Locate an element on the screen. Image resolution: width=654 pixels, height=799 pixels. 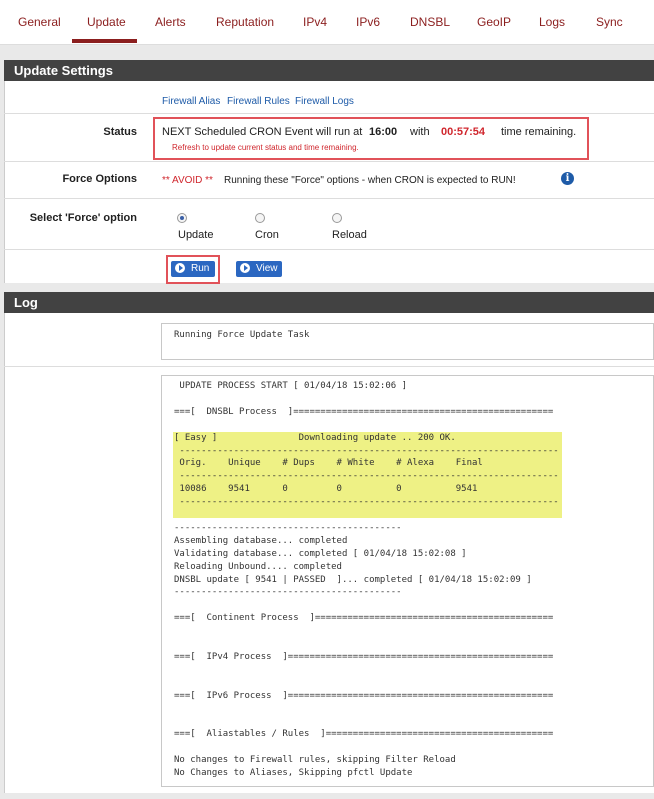
task-box: Running Force Update Task is located at coordinates (407, 341).